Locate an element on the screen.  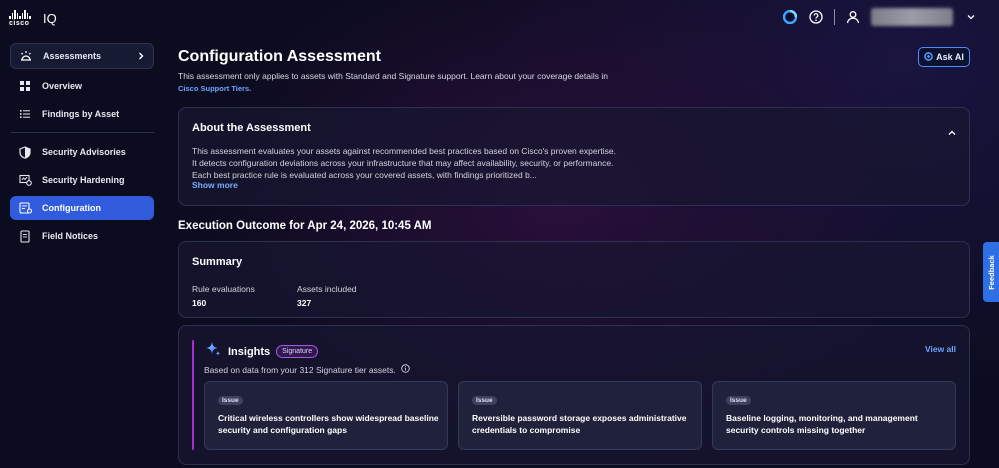
chevron-up-icon is located at coordinates (952, 133).